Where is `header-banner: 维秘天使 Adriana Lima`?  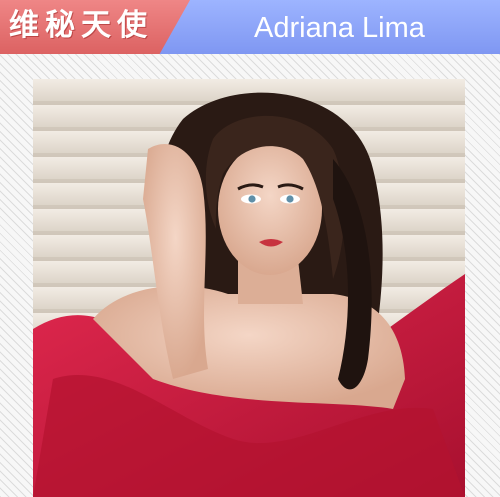 header-banner: 维秘天使 Adriana Lima is located at coordinates (250, 27).